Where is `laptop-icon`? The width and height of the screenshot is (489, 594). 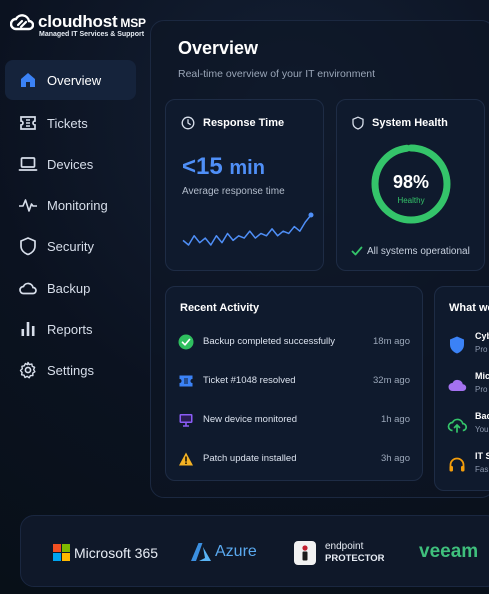 laptop-icon is located at coordinates (28, 164).